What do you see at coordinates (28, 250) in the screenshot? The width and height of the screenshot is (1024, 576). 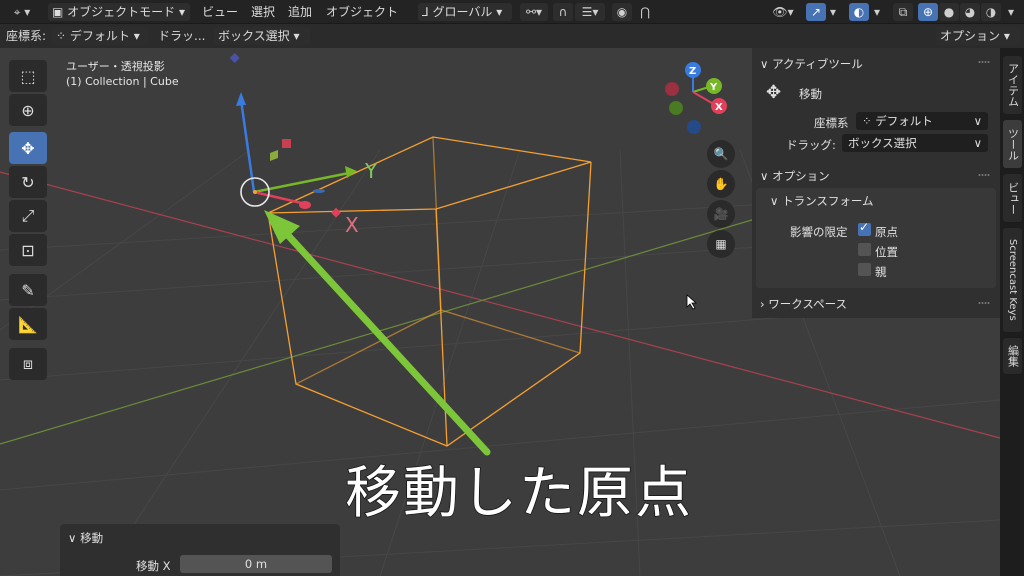 I see `tool-transform: ⊡` at bounding box center [28, 250].